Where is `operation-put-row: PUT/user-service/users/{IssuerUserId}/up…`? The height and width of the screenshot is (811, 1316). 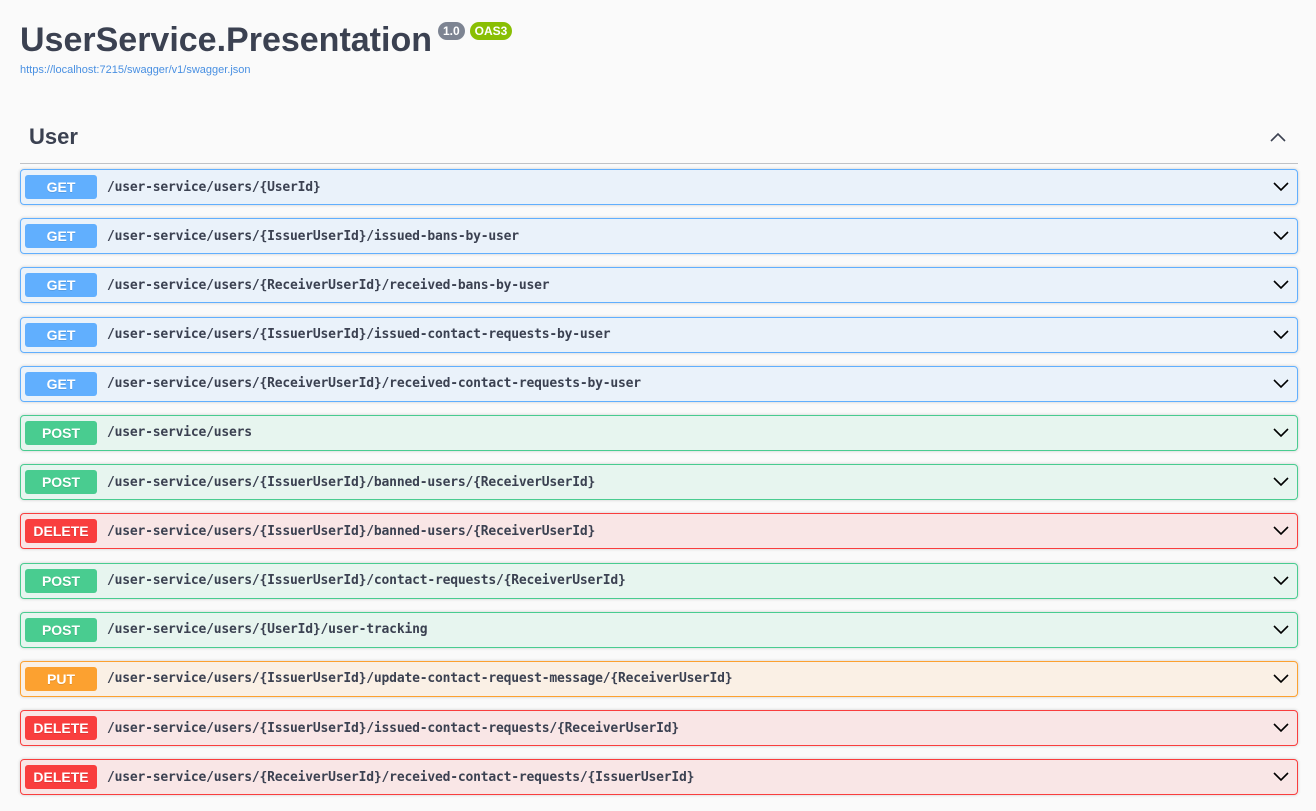 operation-put-row: PUT/user-service/users/{IssuerUserId}/up… is located at coordinates (659, 678).